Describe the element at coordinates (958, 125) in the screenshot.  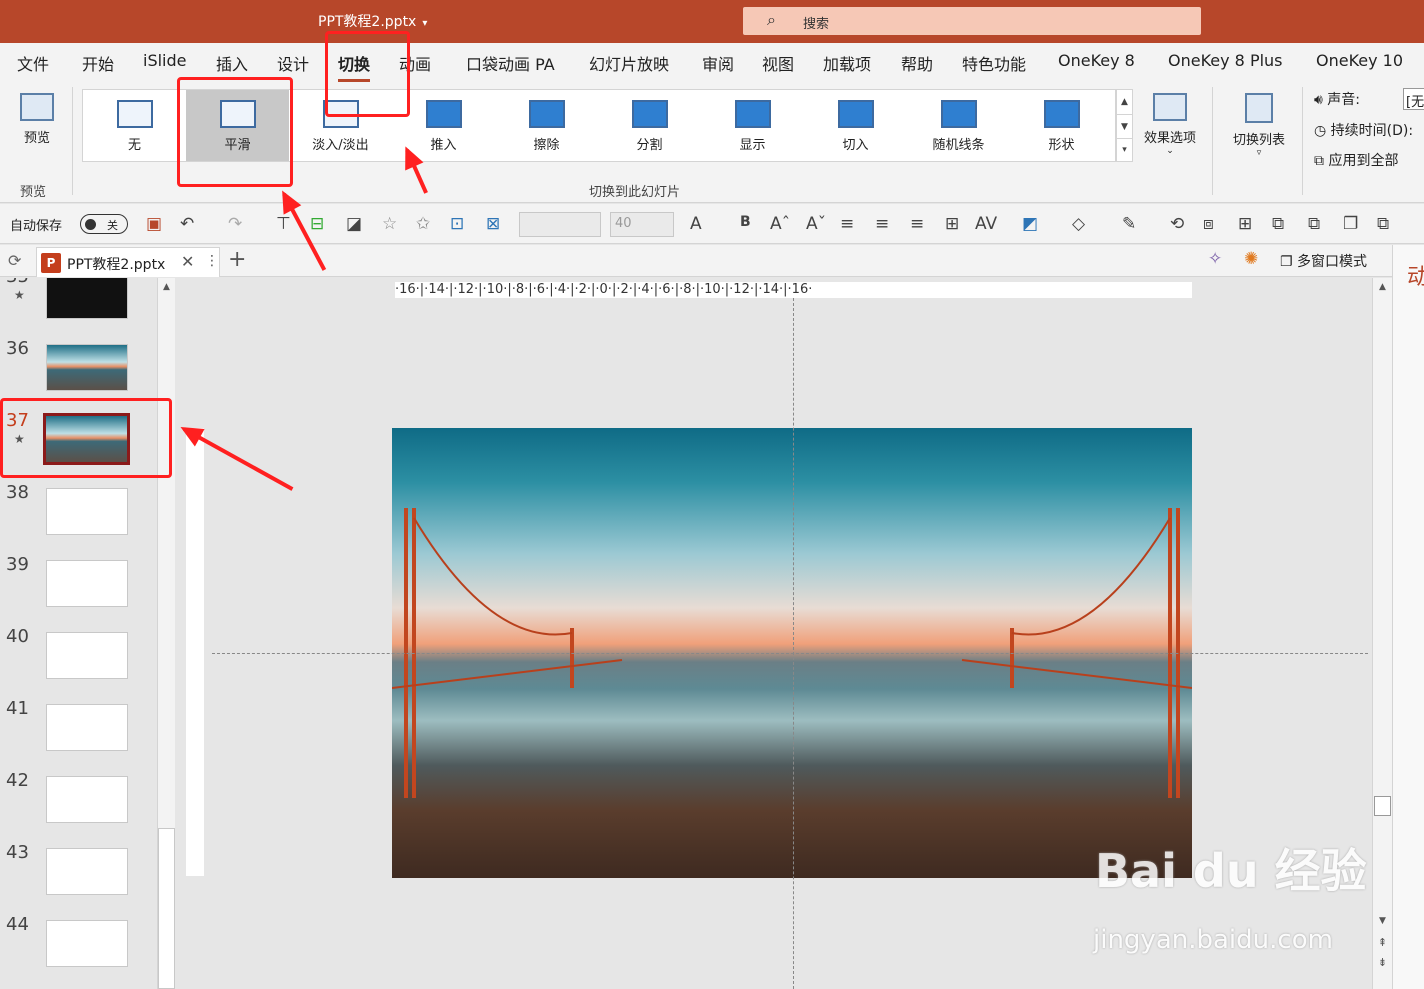
I see `transition-item-8: 随机线条` at that location.